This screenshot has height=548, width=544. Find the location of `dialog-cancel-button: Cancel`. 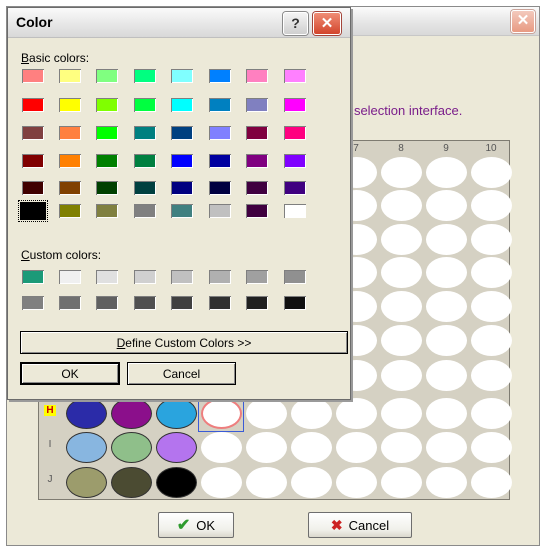

dialog-cancel-button: Cancel is located at coordinates (181, 373).